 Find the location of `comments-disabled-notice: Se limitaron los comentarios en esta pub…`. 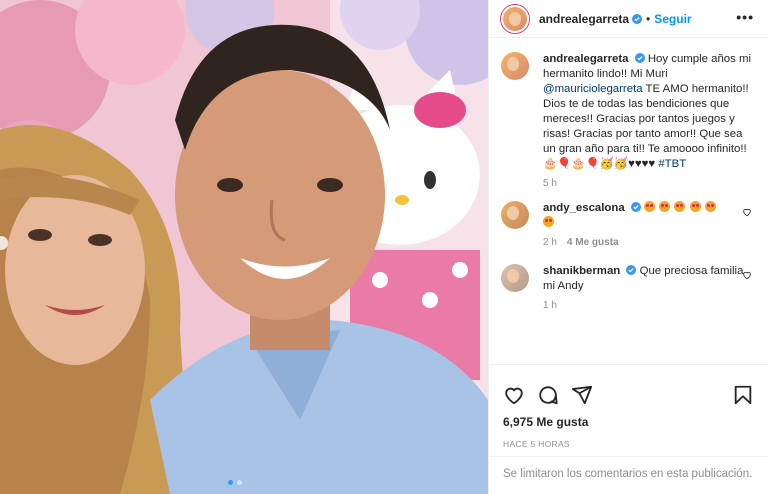

comments-disabled-notice: Se limitaron los comentarios en esta pub… is located at coordinates (628, 475).